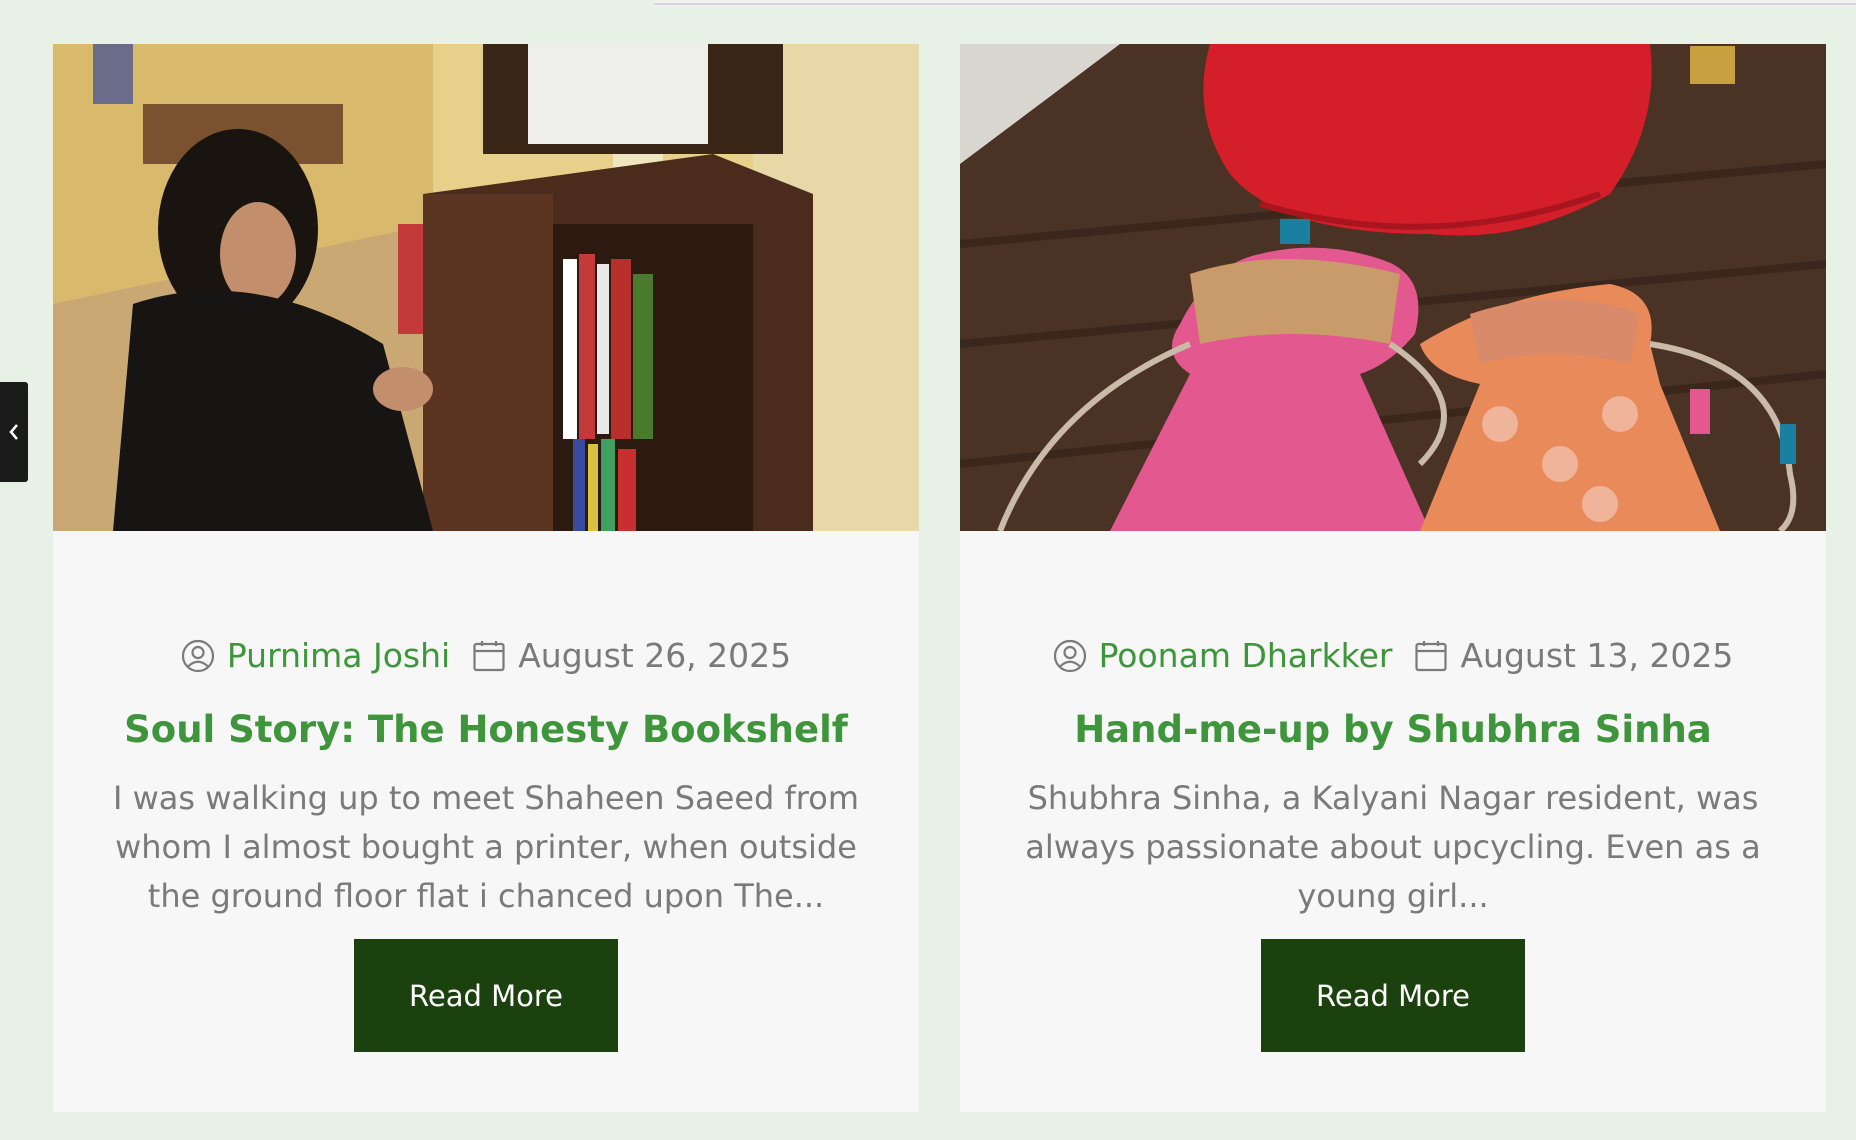 The width and height of the screenshot is (1856, 1140). I want to click on post-date: August 13, 2025, so click(1573, 655).